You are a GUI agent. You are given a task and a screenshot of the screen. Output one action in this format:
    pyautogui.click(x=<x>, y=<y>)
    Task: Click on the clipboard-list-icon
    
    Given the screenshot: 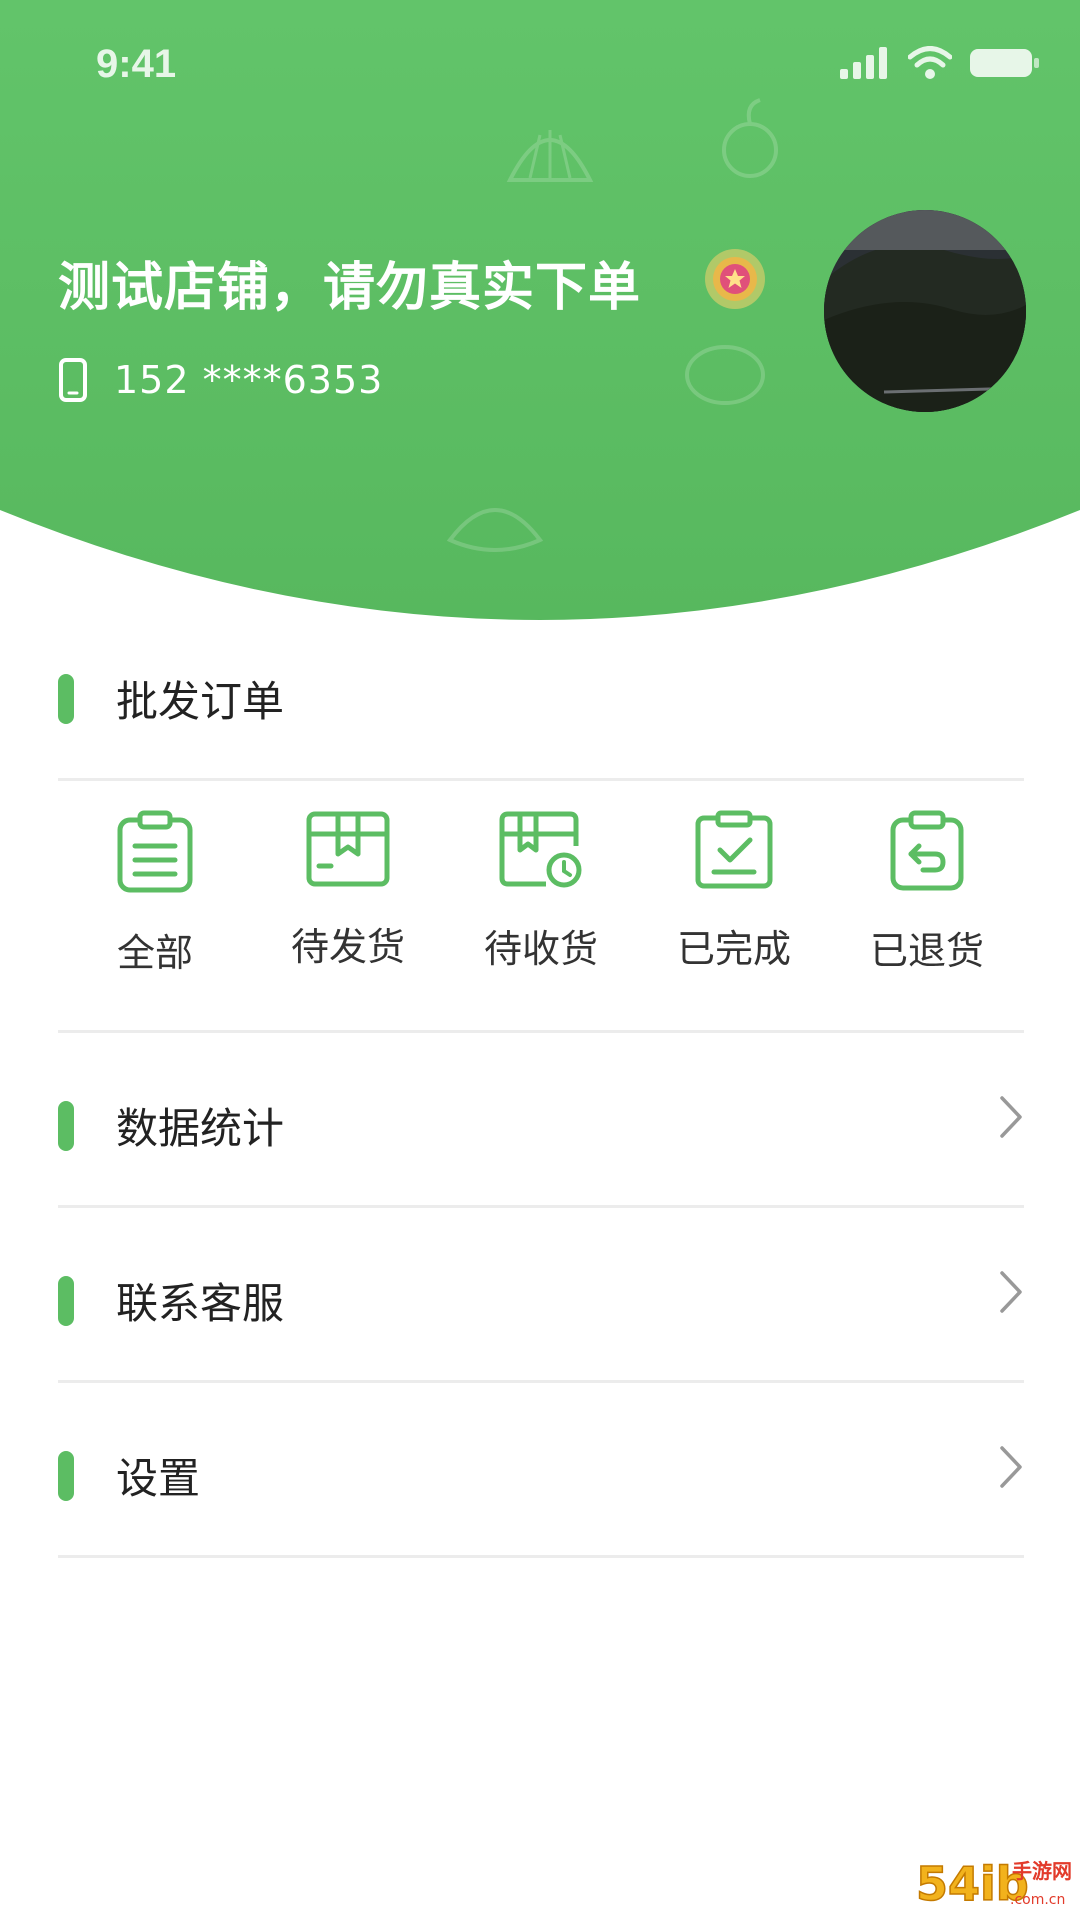 What is the action you would take?
    pyautogui.click(x=155, y=851)
    